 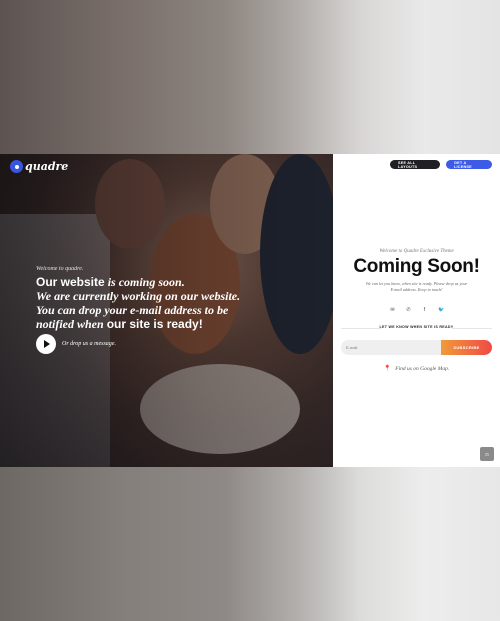 What do you see at coordinates (416, 266) in the screenshot?
I see `page-title: Coming Soon!` at bounding box center [416, 266].